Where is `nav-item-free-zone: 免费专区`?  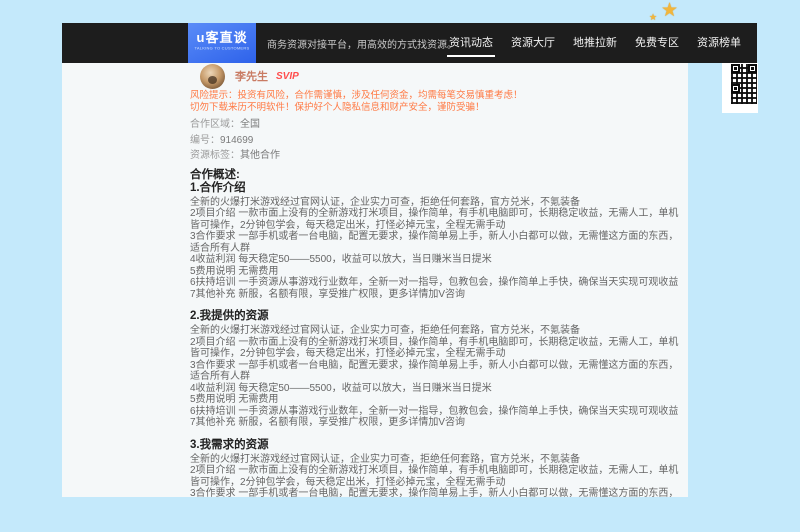 nav-item-free-zone: 免费专区 is located at coordinates (657, 43).